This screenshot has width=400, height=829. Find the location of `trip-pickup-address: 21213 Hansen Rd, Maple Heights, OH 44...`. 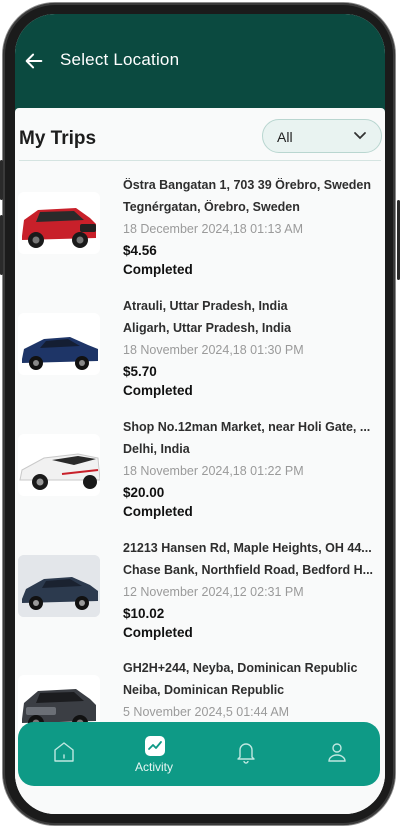

trip-pickup-address: 21213 Hansen Rd, Maple Heights, OH 44... is located at coordinates (247, 548).